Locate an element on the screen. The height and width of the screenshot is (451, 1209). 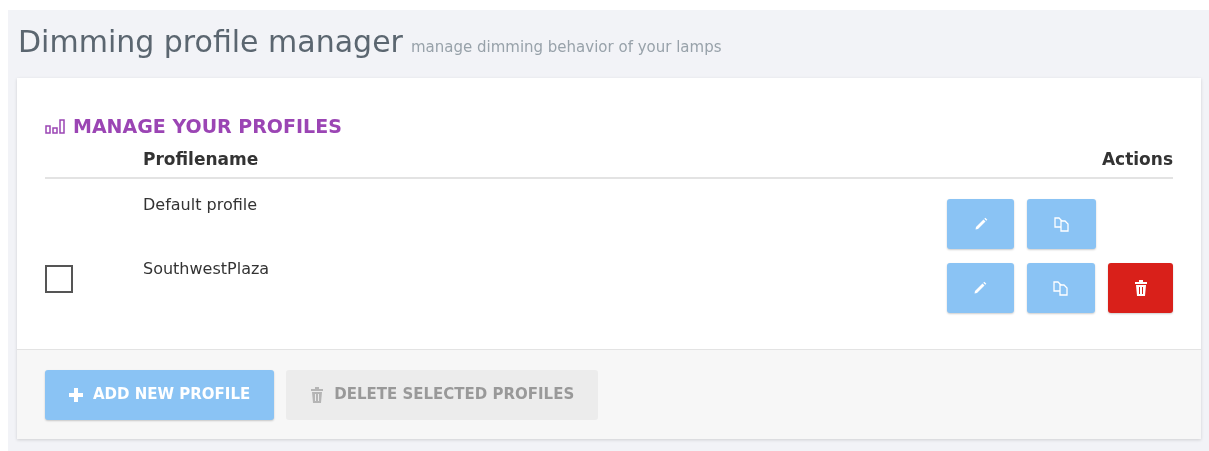
column-header: Profilename is located at coordinates (201, 159).